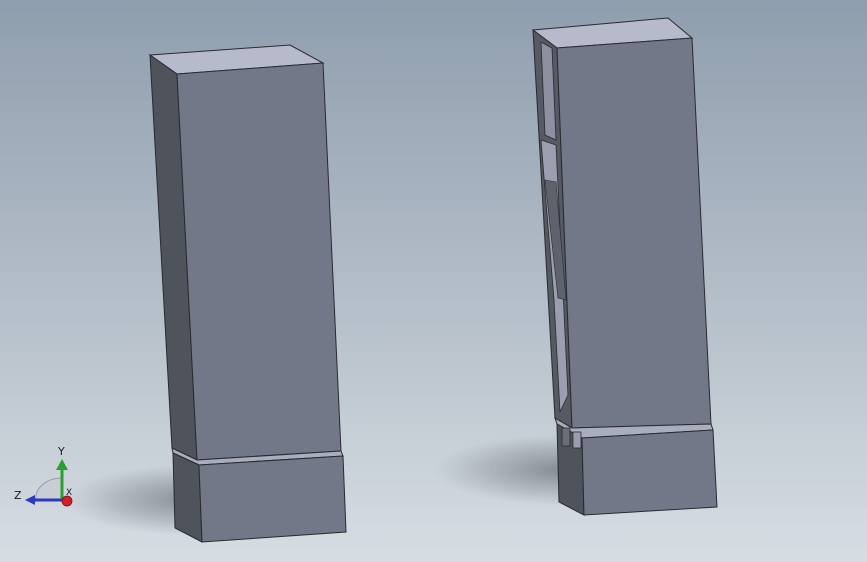 The height and width of the screenshot is (562, 867). I want to click on triad-z-label: Z, so click(18, 495).